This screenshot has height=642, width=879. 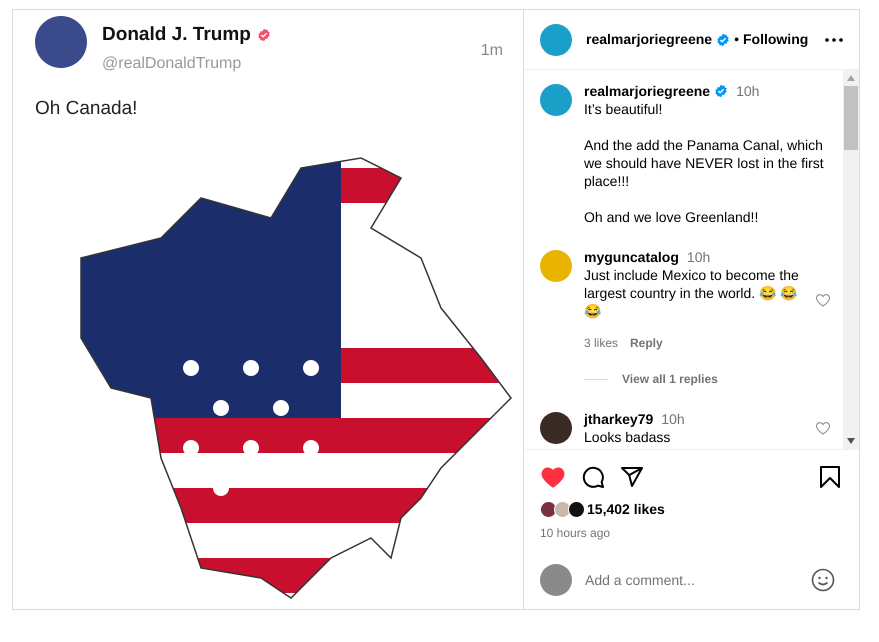 What do you see at coordinates (593, 477) in the screenshot?
I see `comment-icon` at bounding box center [593, 477].